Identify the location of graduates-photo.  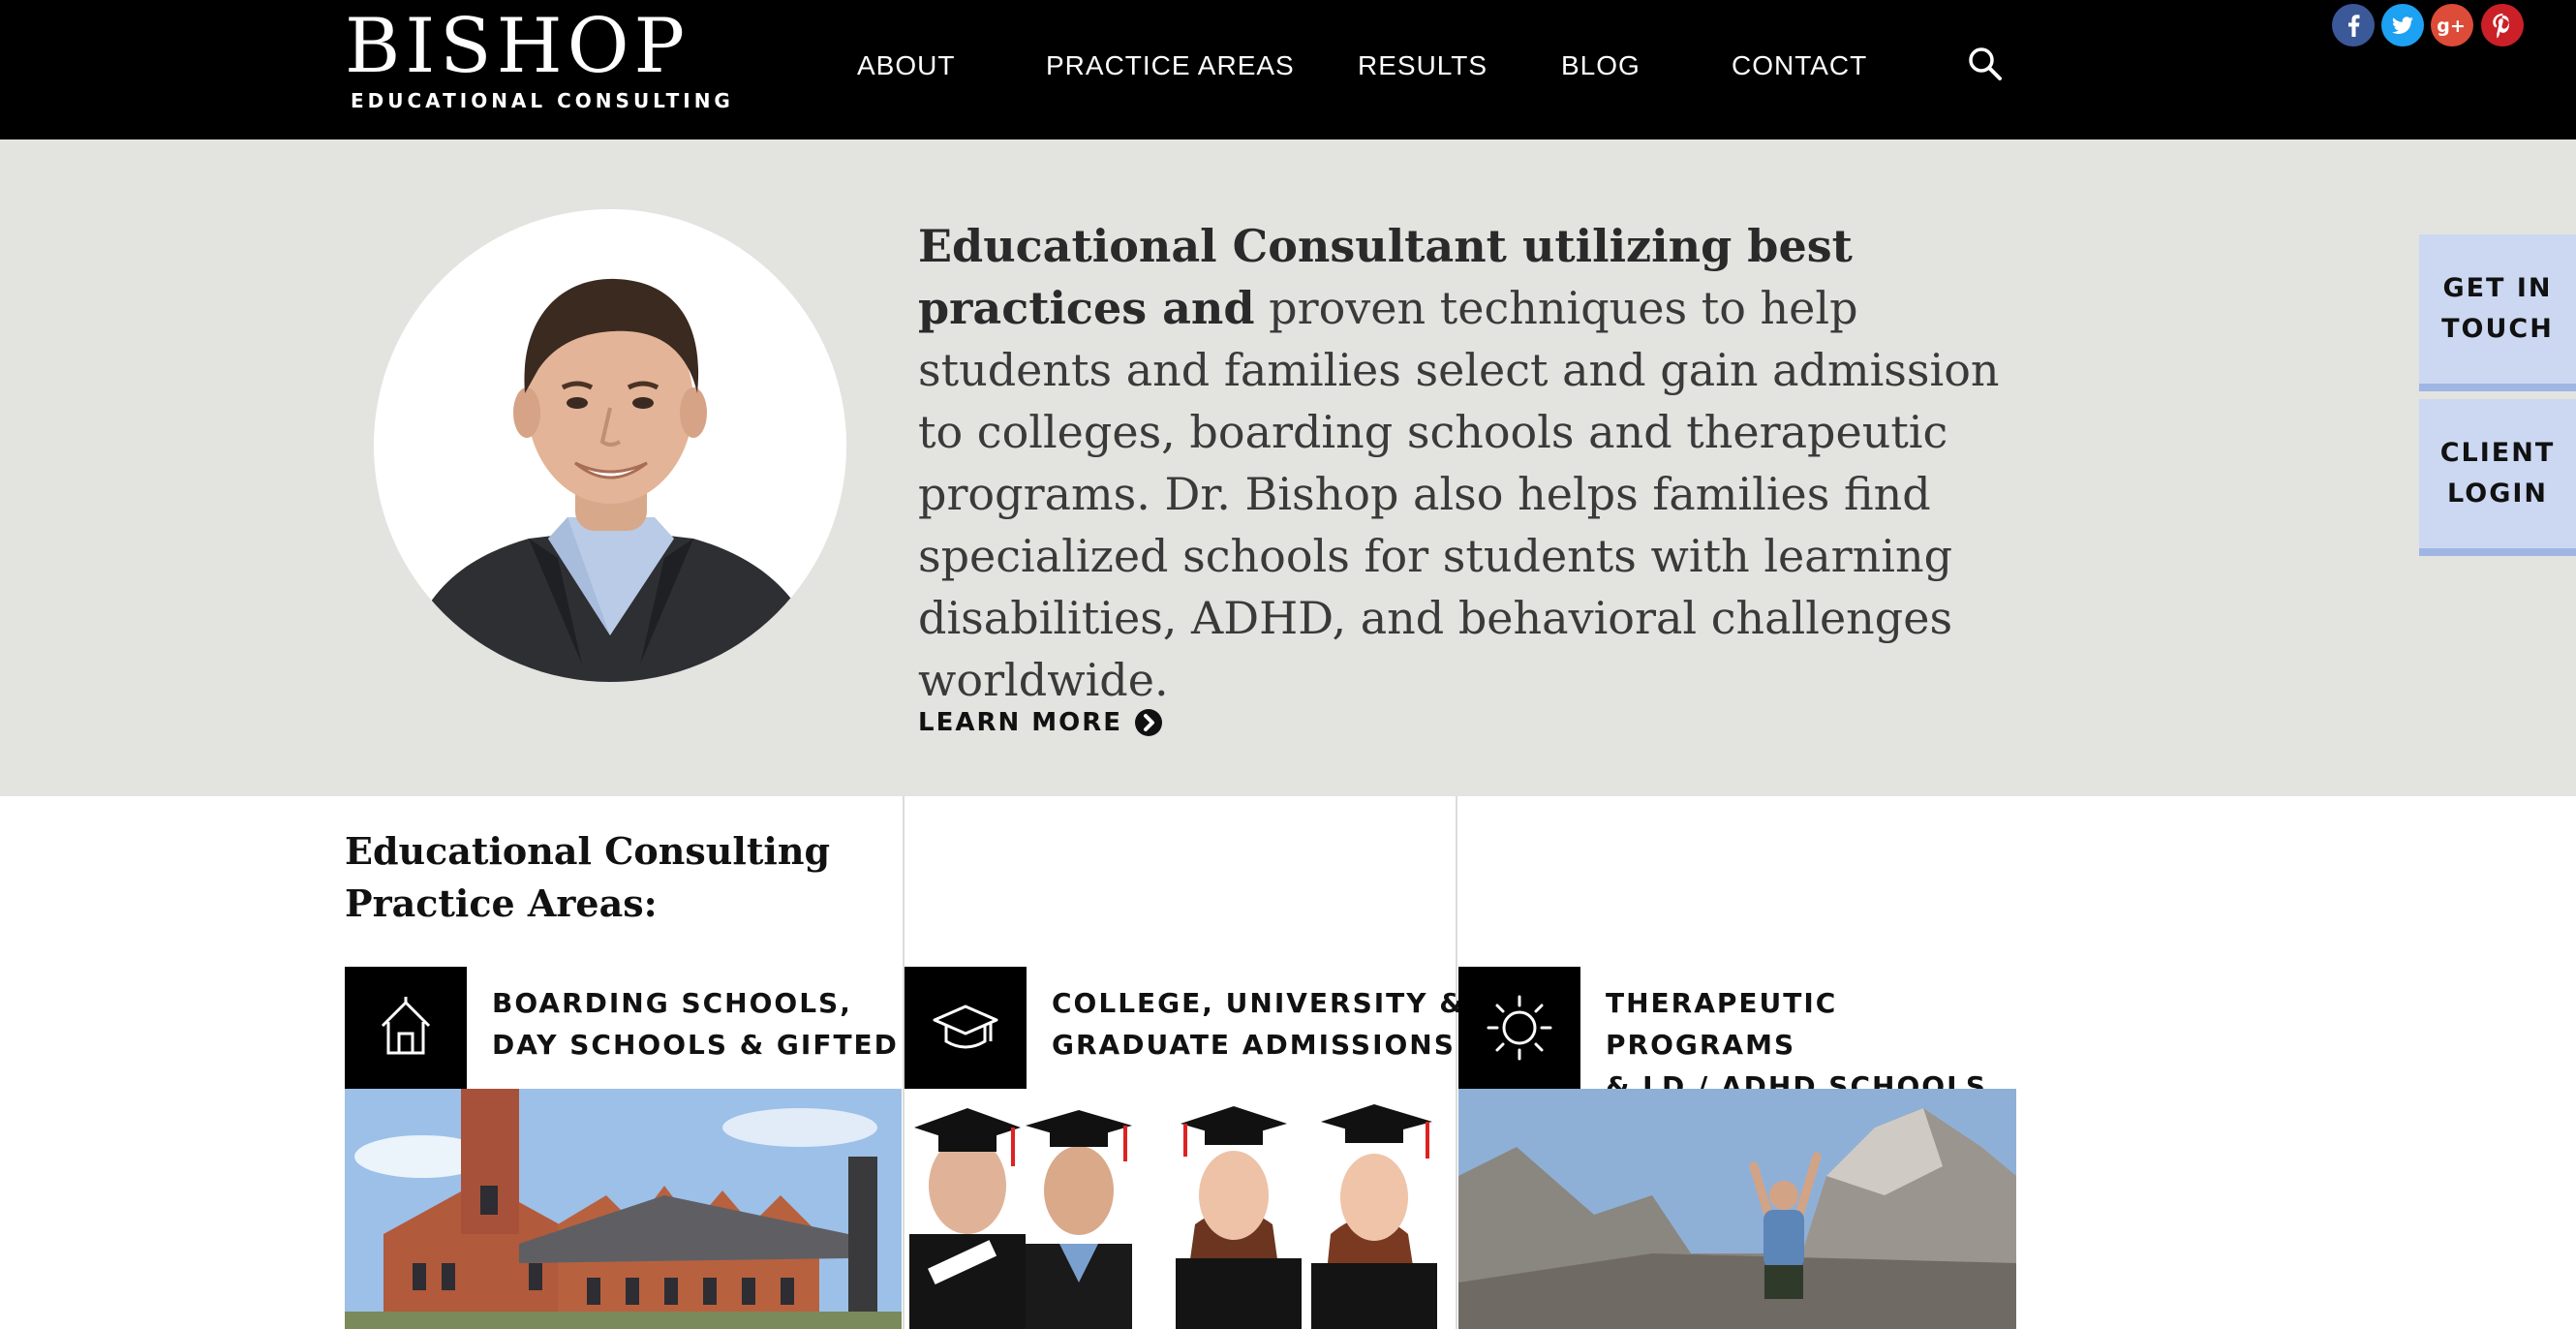
(1180, 1209).